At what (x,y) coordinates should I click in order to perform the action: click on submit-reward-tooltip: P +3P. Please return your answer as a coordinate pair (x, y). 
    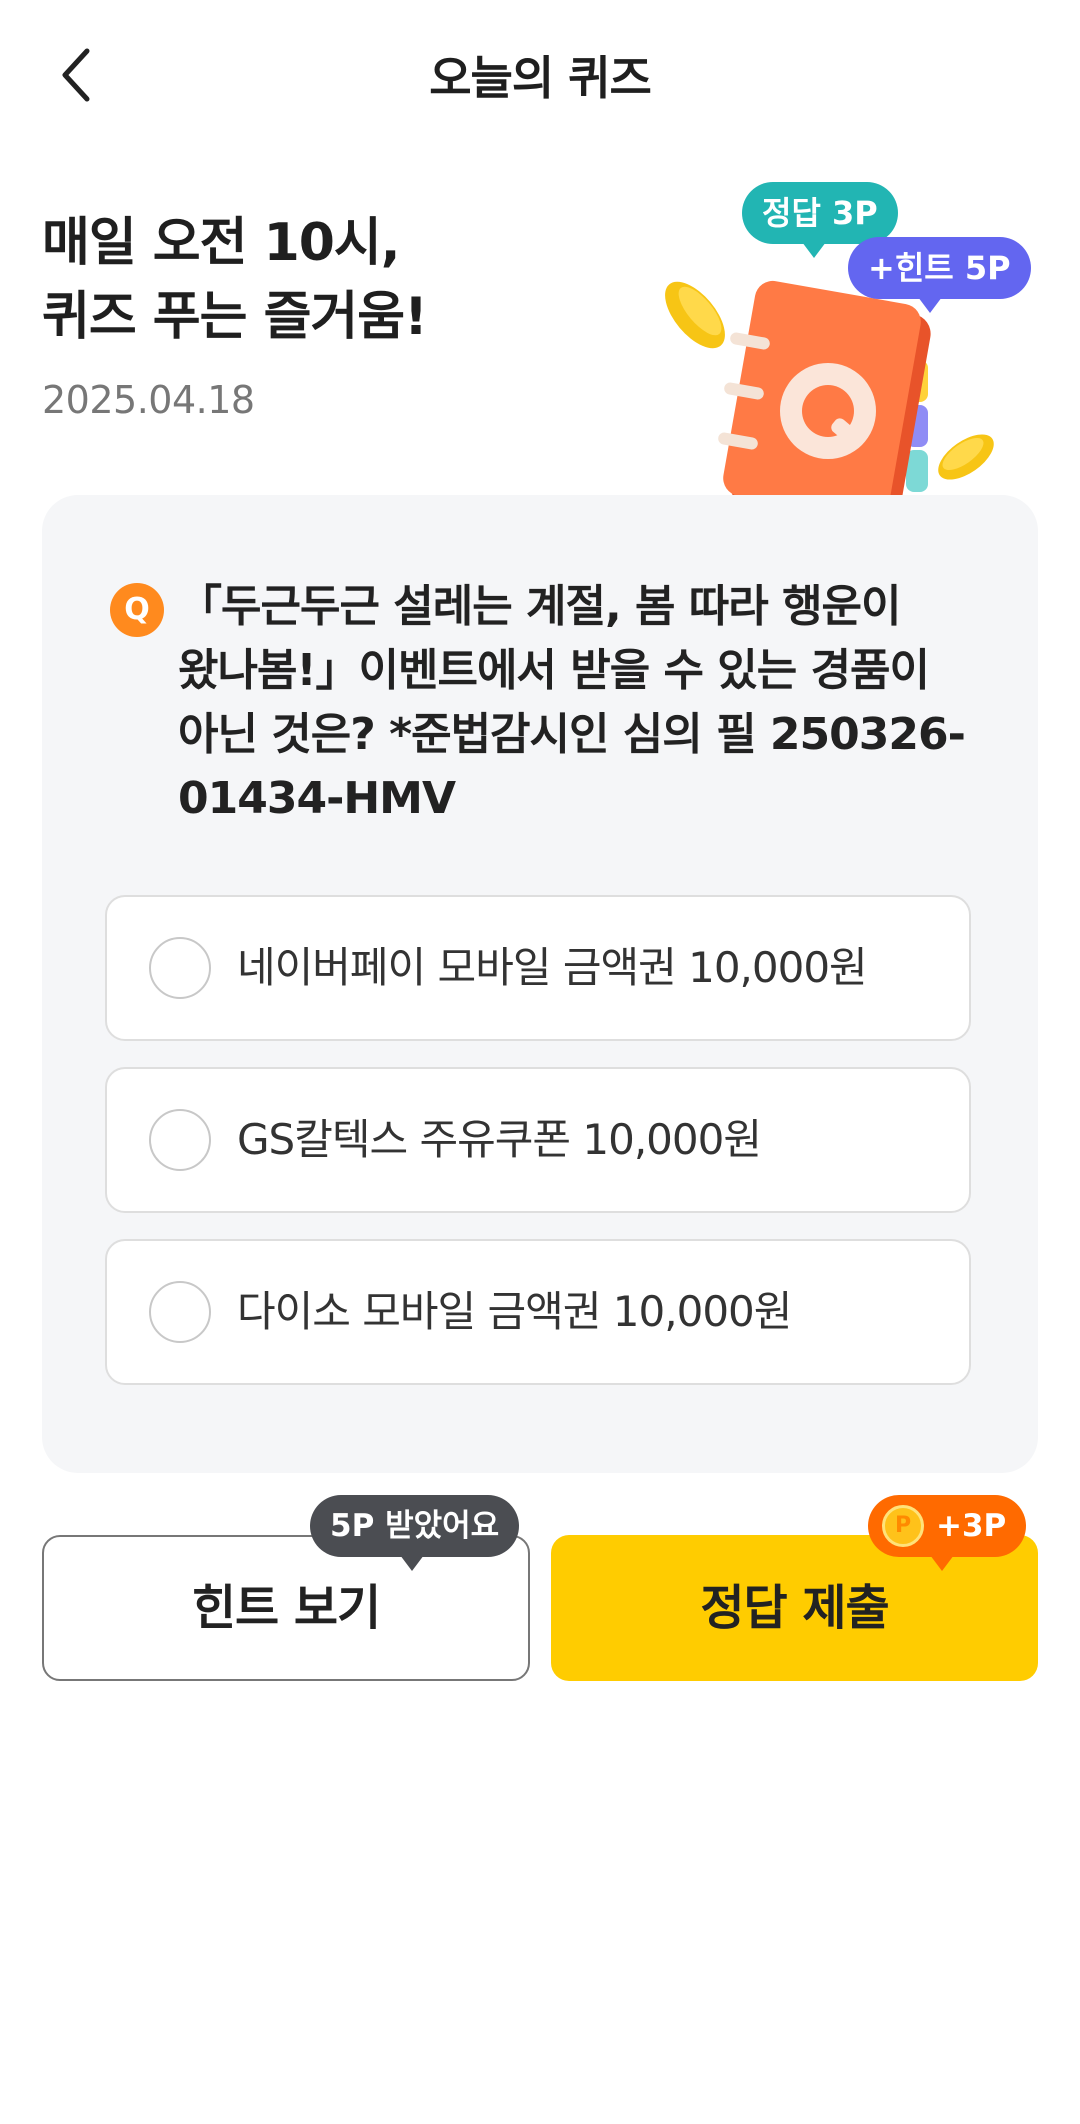
    Looking at the image, I should click on (947, 1533).